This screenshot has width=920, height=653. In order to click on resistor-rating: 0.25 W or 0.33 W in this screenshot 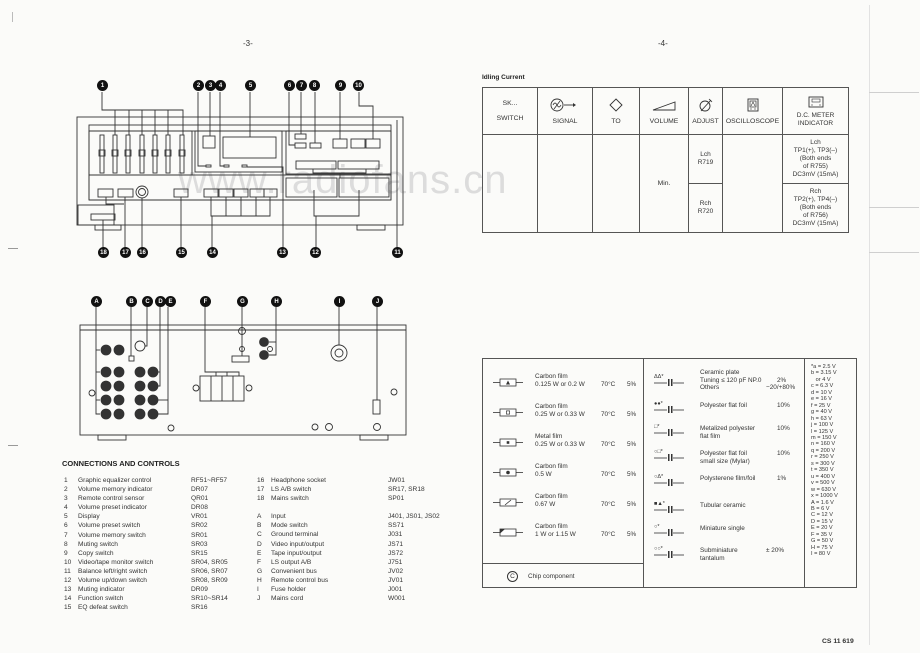, I will do `click(560, 444)`.